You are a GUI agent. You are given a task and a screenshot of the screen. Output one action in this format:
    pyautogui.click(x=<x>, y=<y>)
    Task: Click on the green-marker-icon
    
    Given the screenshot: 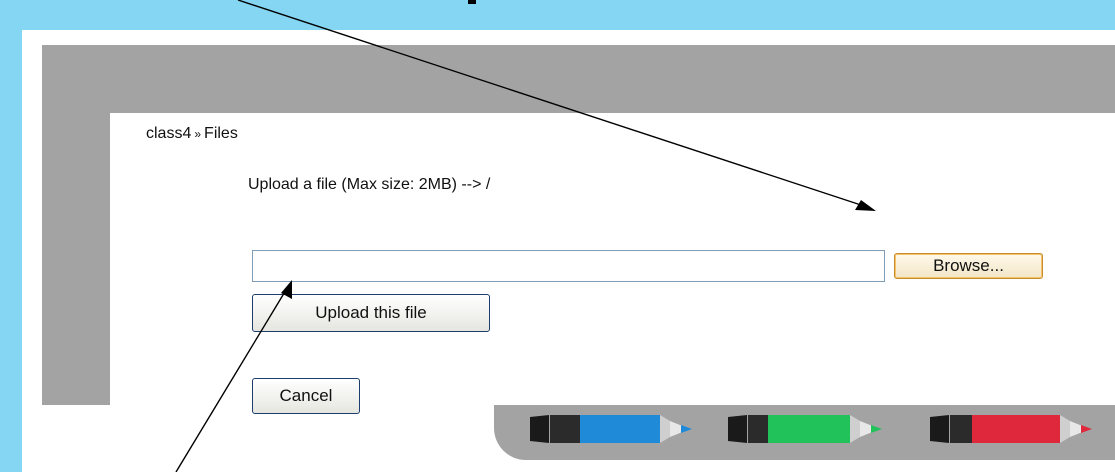 What is the action you would take?
    pyautogui.click(x=805, y=429)
    